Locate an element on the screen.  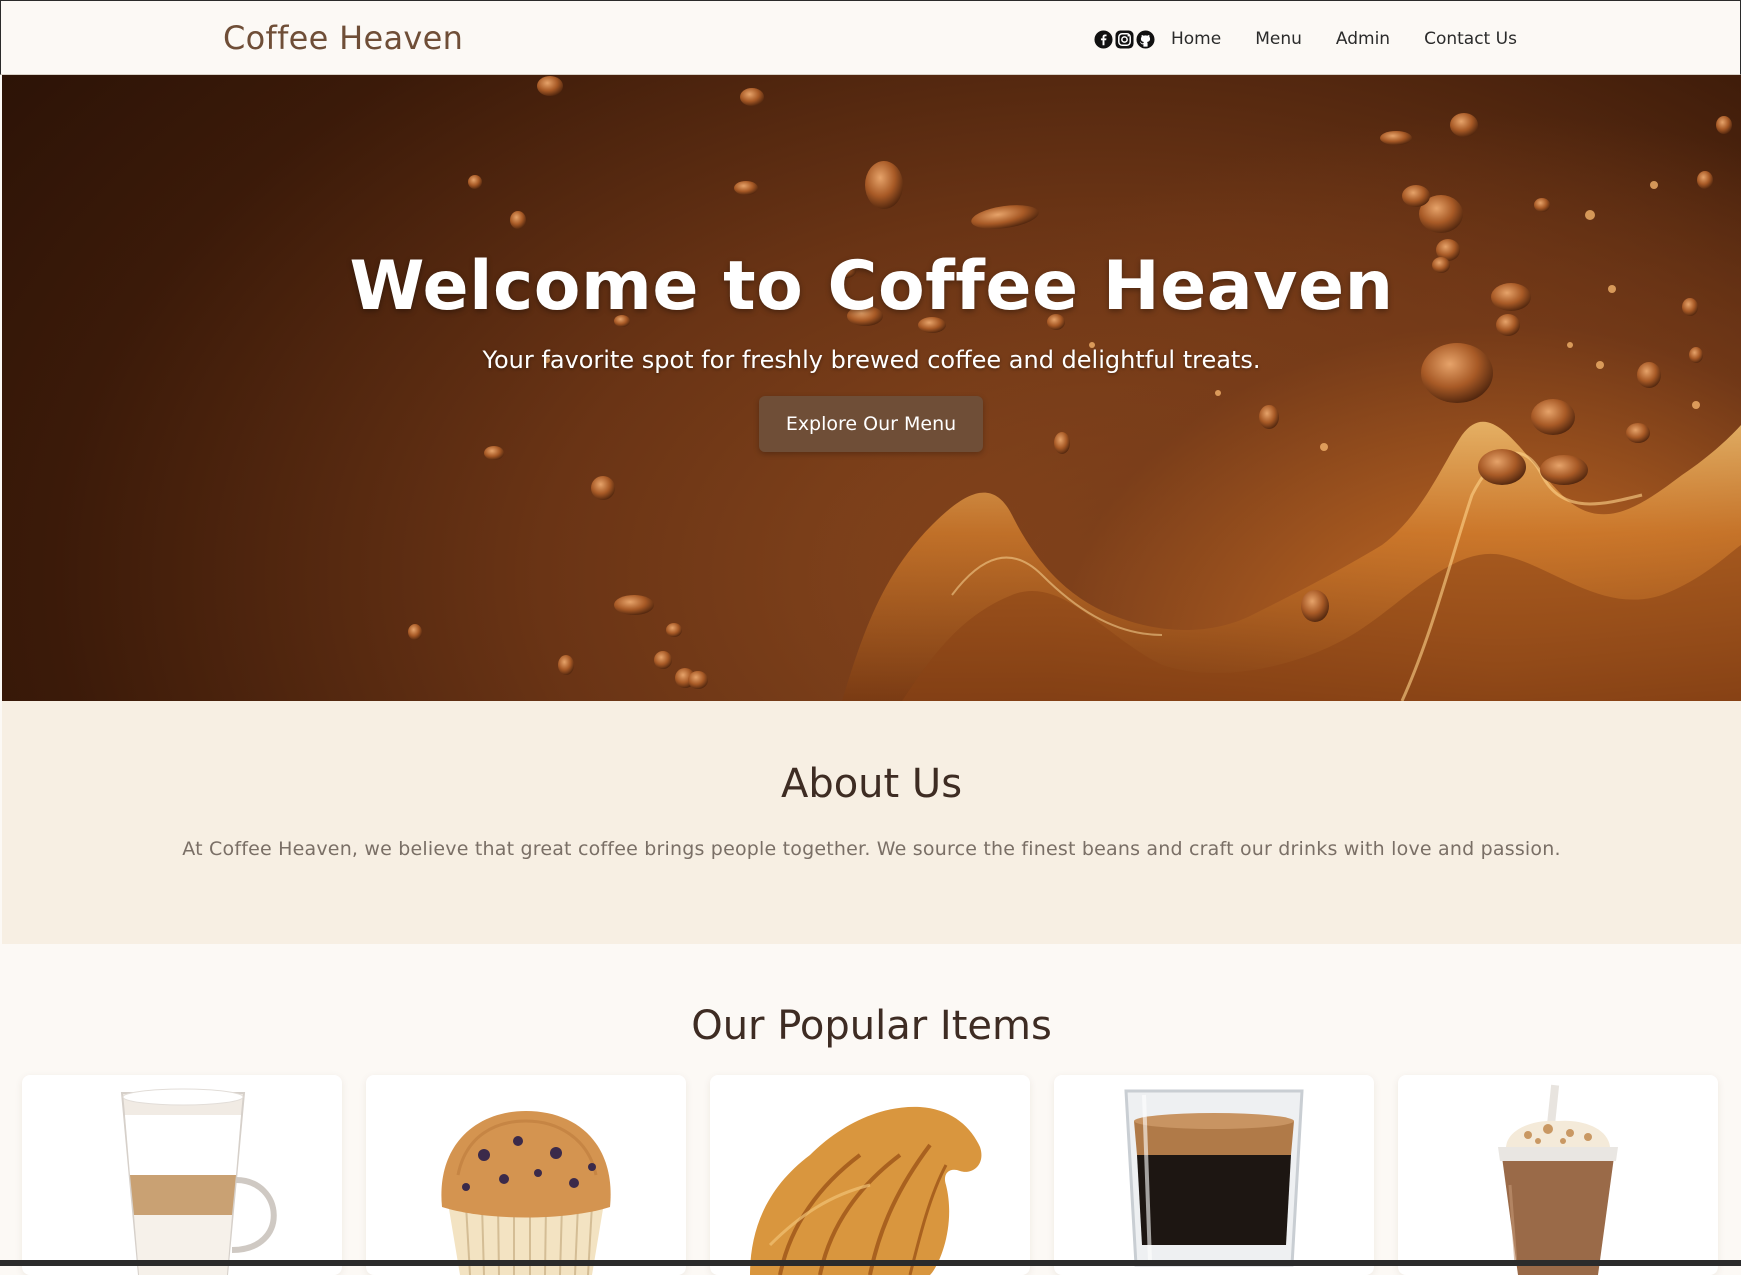
social-icons is located at coordinates (1124, 39).